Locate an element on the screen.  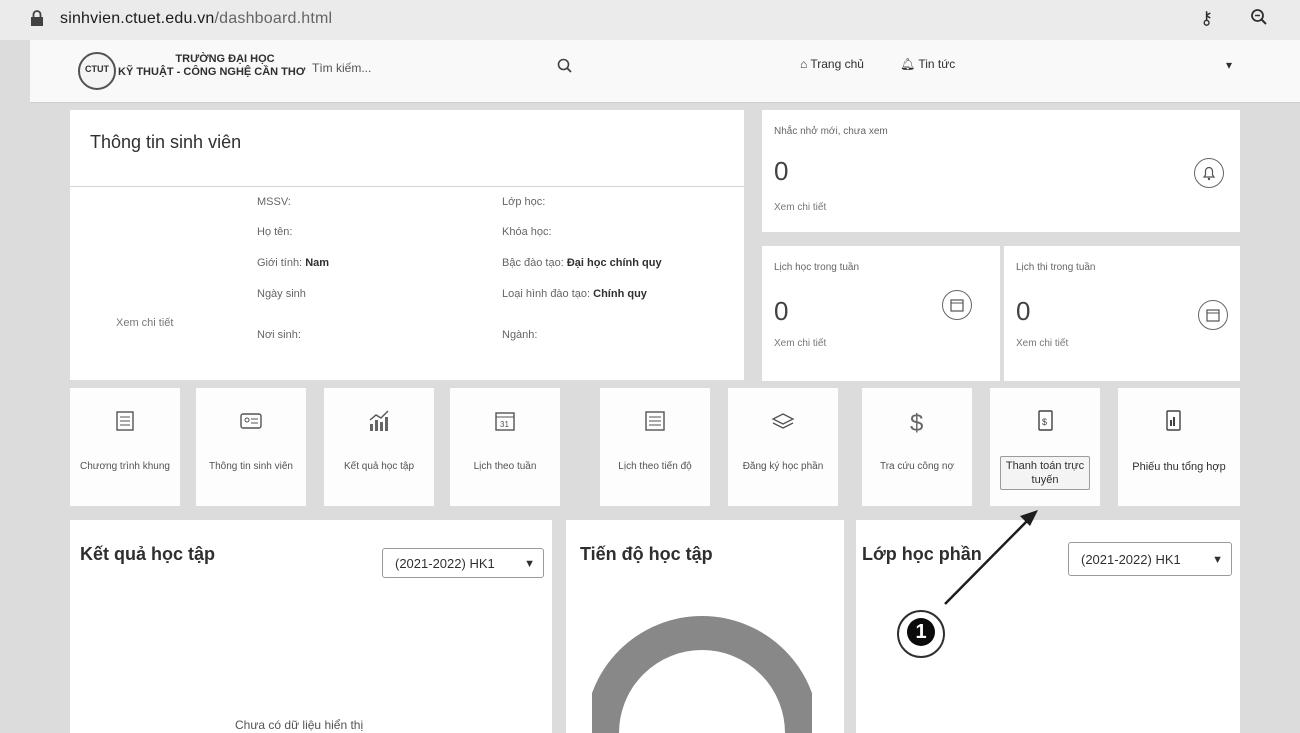
field-class: Lớp học: is located at coordinates (524, 202).